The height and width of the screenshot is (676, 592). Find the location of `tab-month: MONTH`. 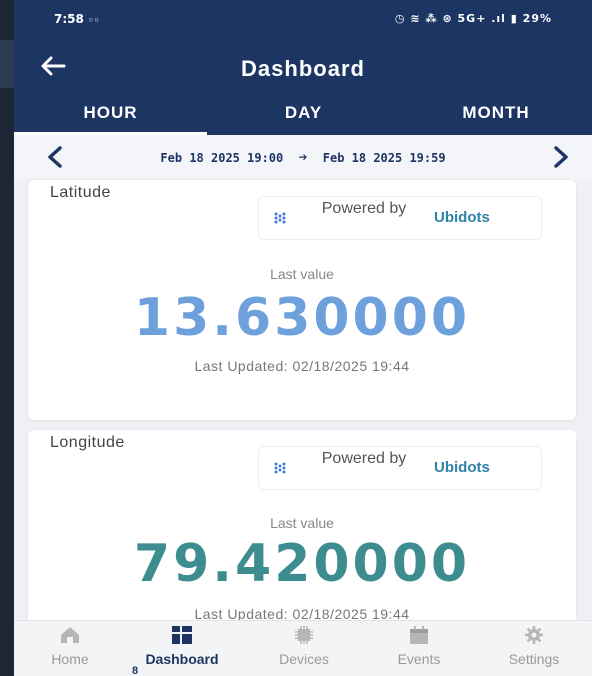

tab-month: MONTH is located at coordinates (496, 115).